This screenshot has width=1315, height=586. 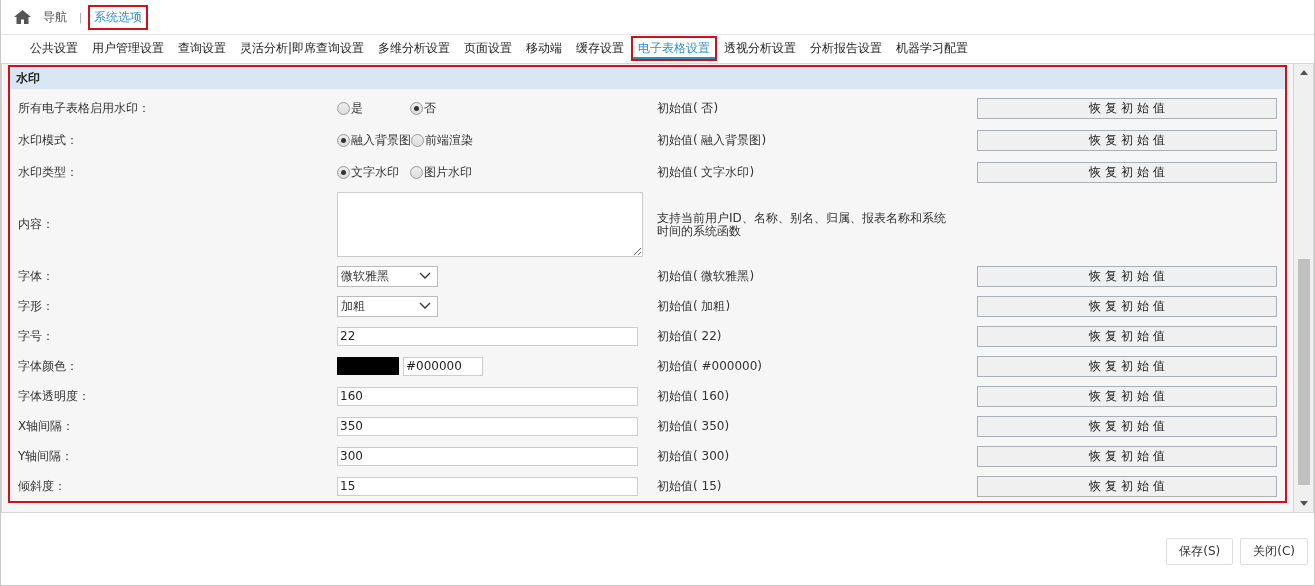 I want to click on field-label: X轴间隔：, so click(x=47, y=426).